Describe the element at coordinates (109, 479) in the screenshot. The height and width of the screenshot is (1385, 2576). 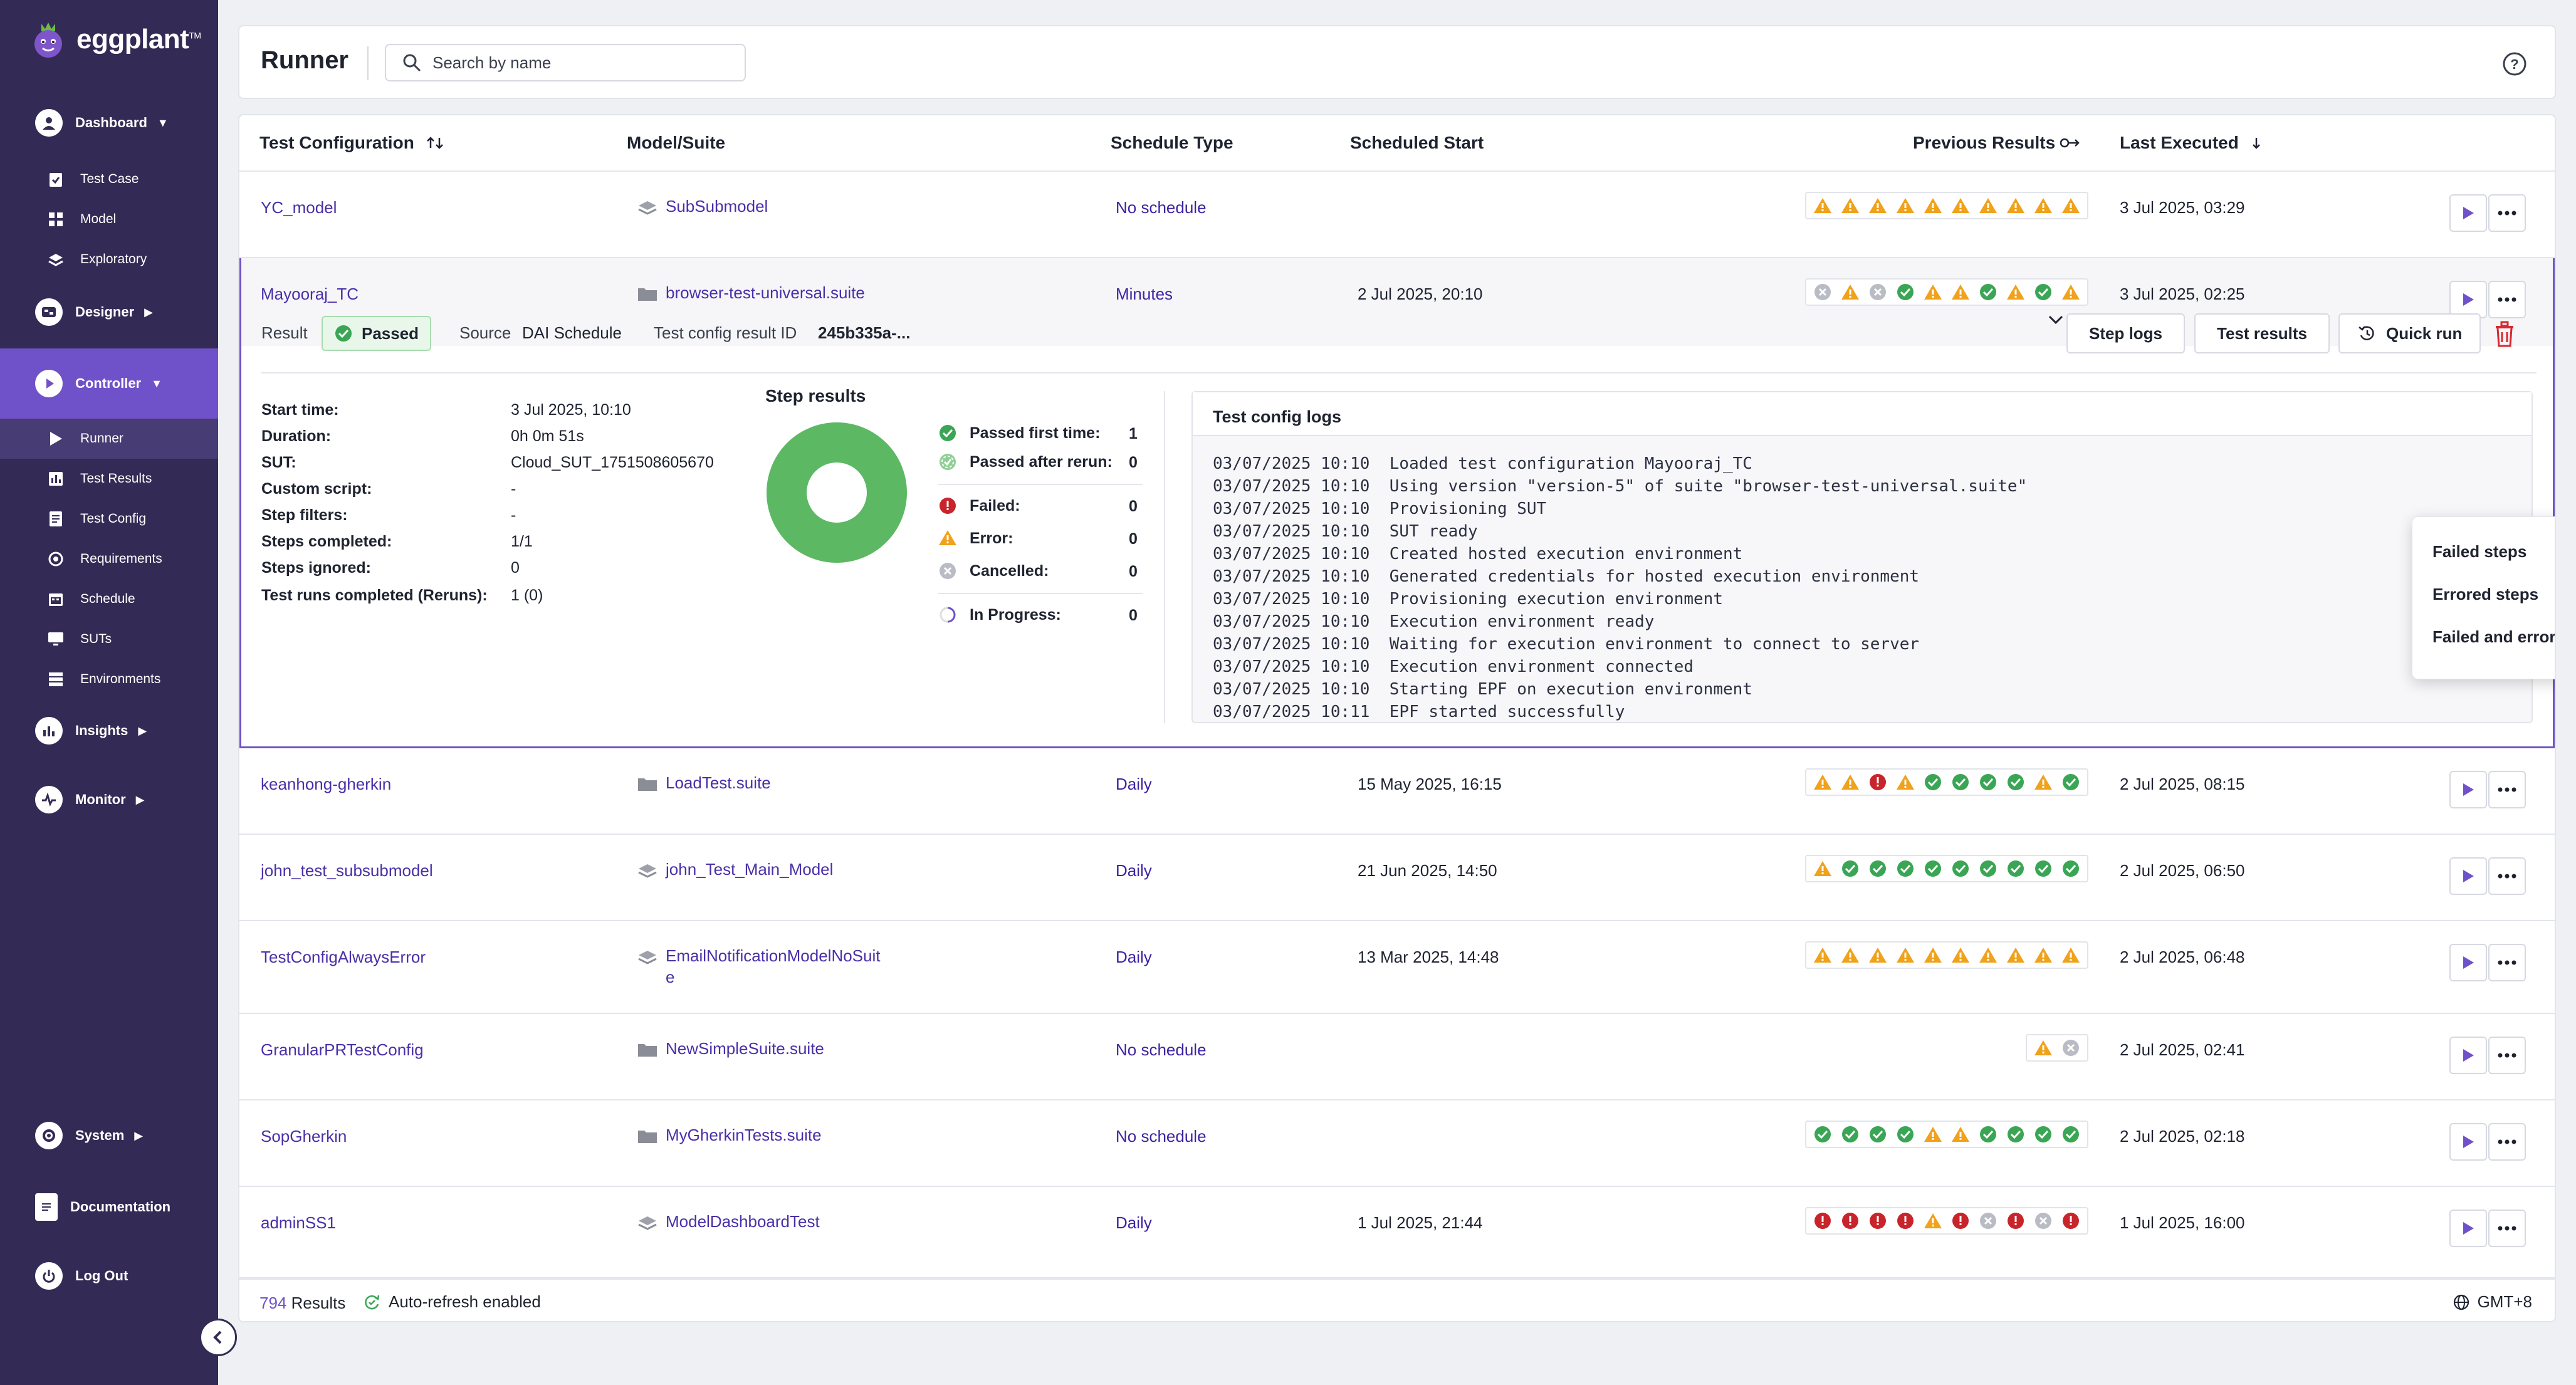
I see `sidebar-item-test-results: Test Results` at that location.